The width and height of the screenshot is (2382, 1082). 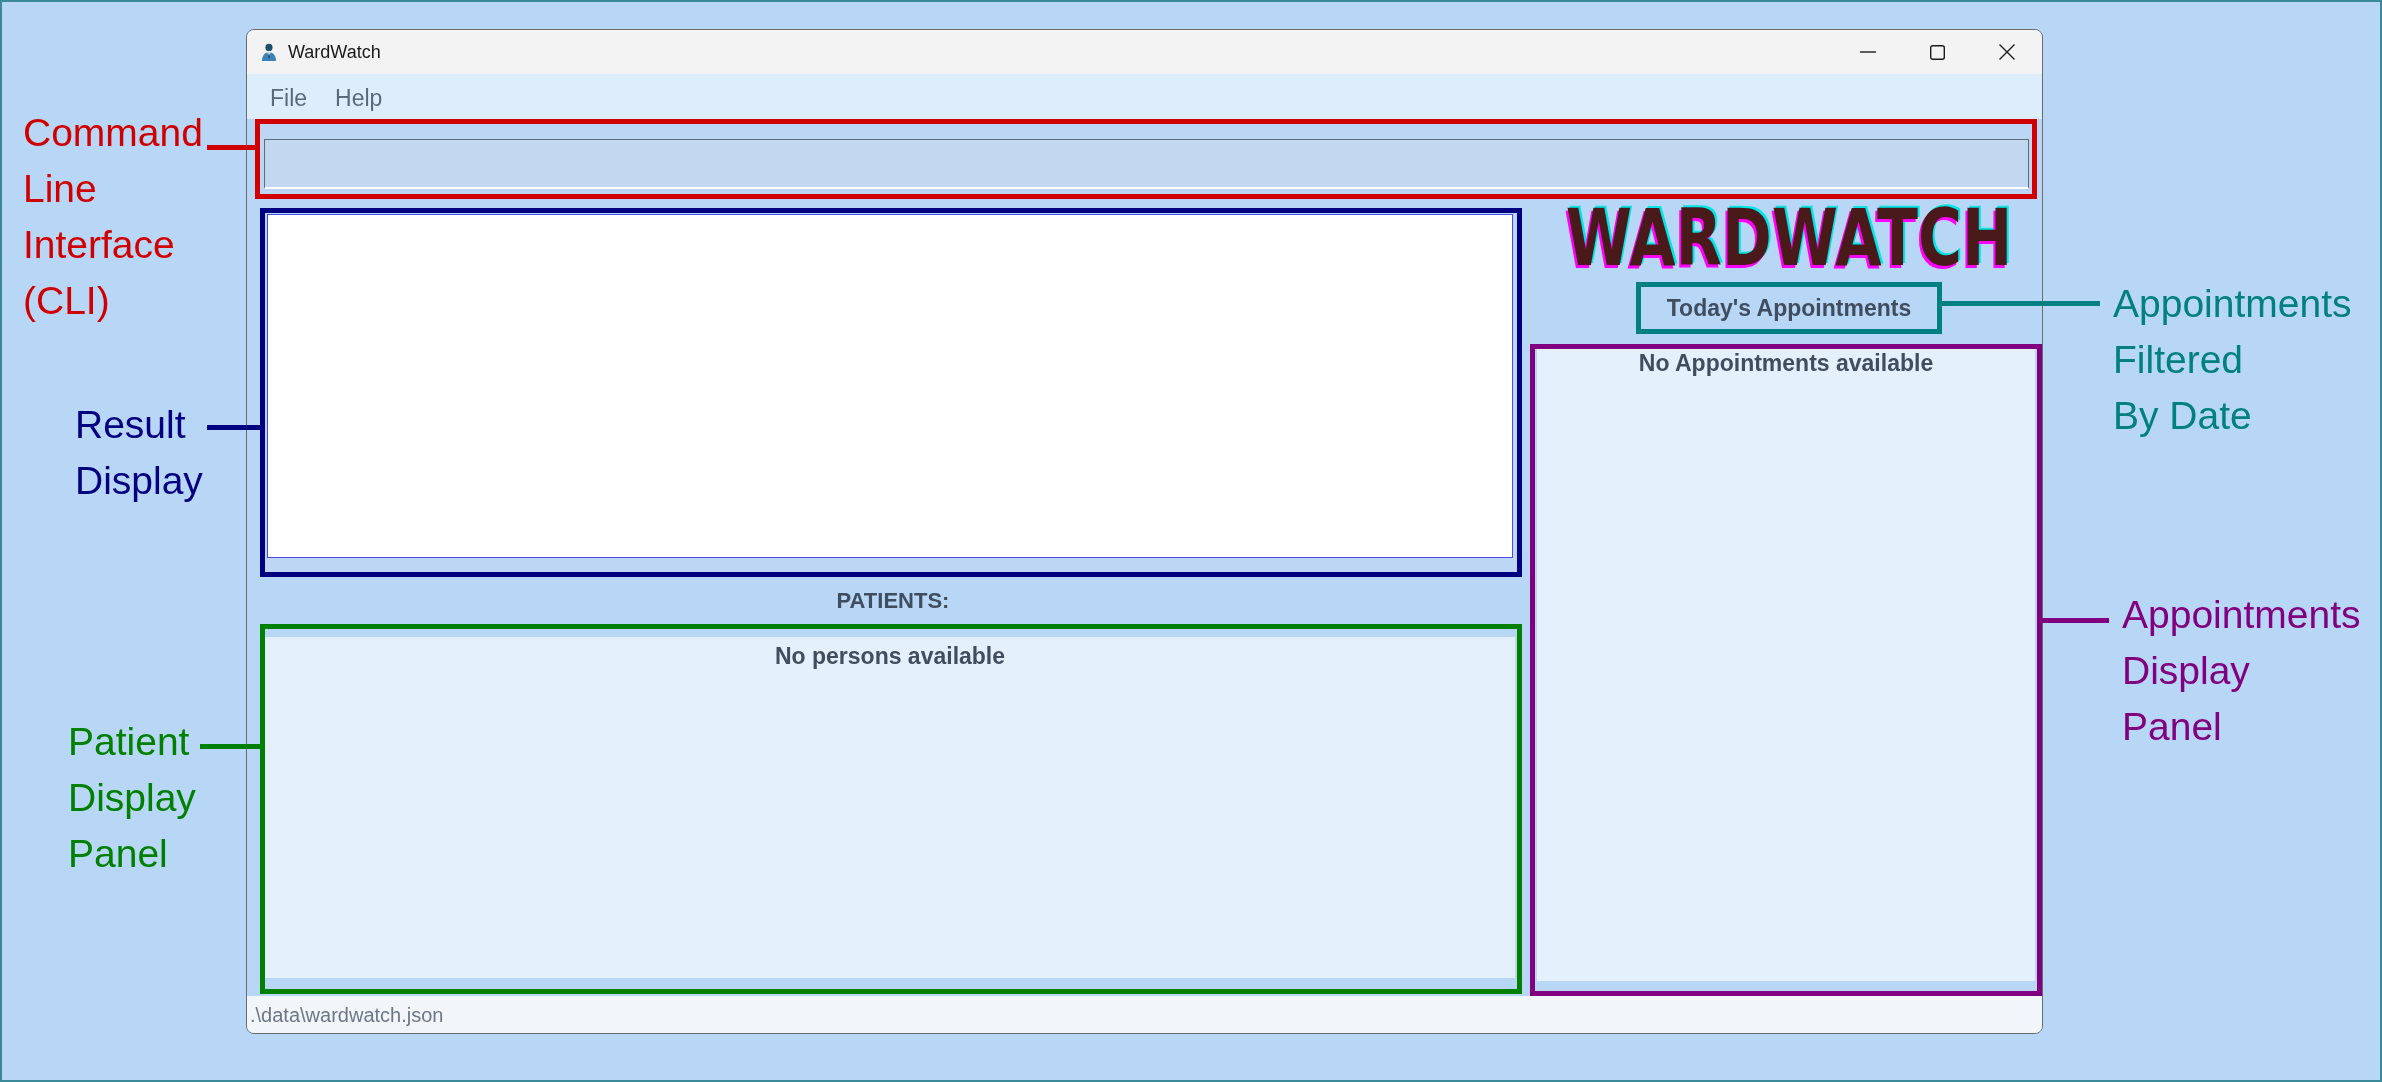 I want to click on annotation-label: Result Display, so click(x=139, y=453).